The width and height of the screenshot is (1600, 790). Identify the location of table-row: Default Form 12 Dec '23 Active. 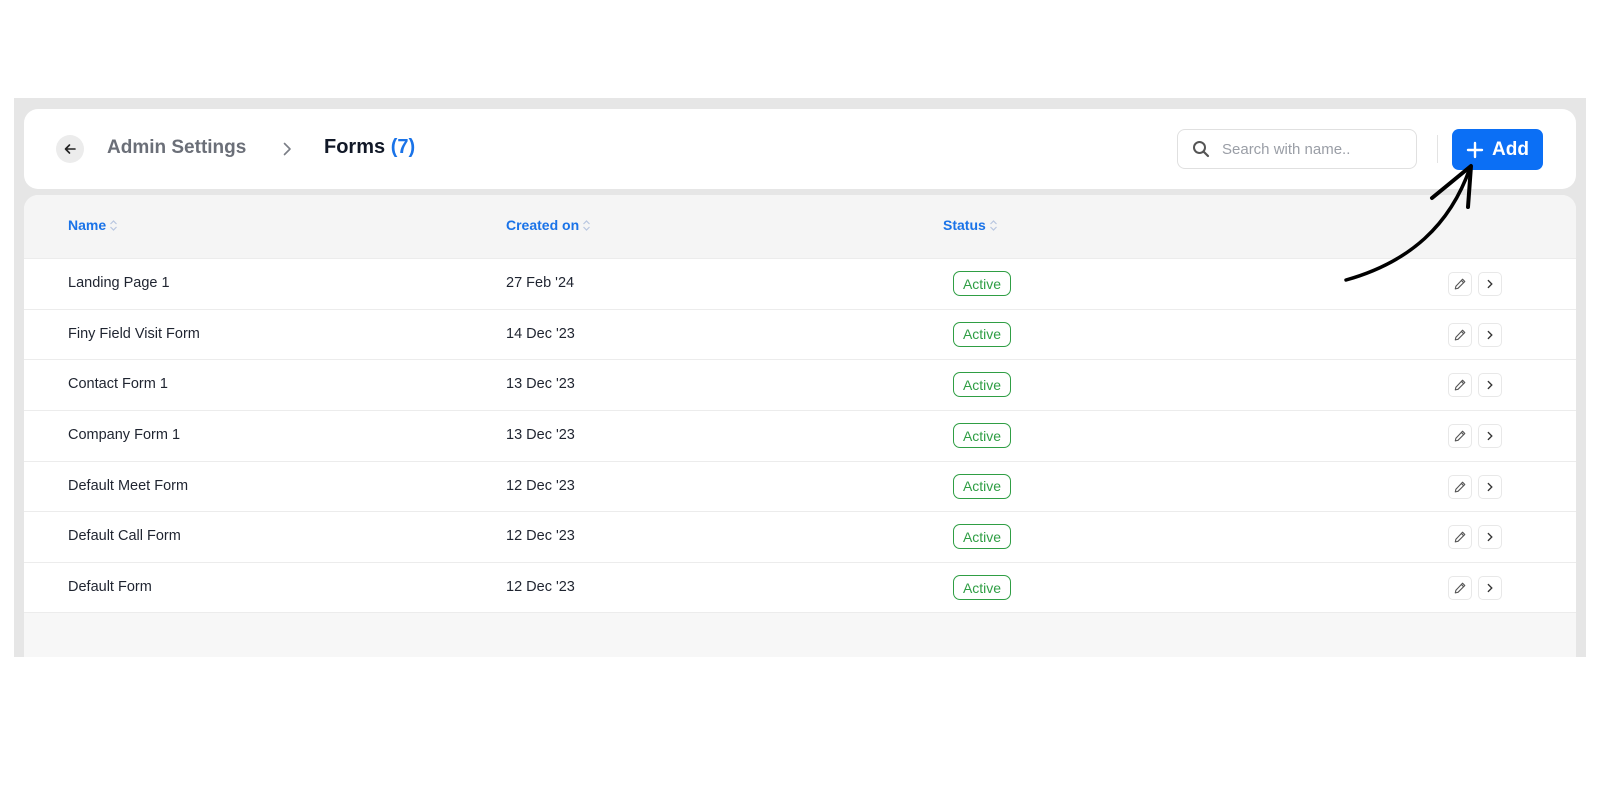
(800, 587).